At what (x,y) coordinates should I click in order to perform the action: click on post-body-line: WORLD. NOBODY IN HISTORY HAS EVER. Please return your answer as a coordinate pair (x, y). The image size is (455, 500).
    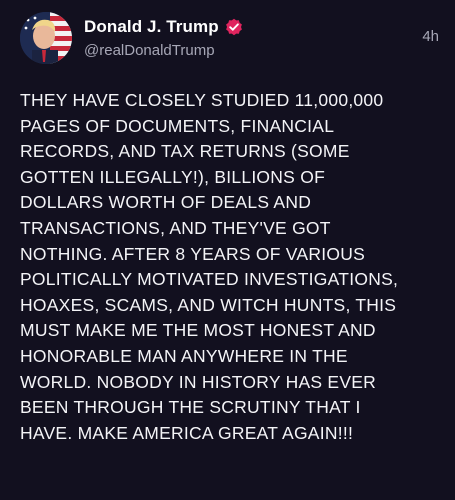
    Looking at the image, I should click on (198, 381).